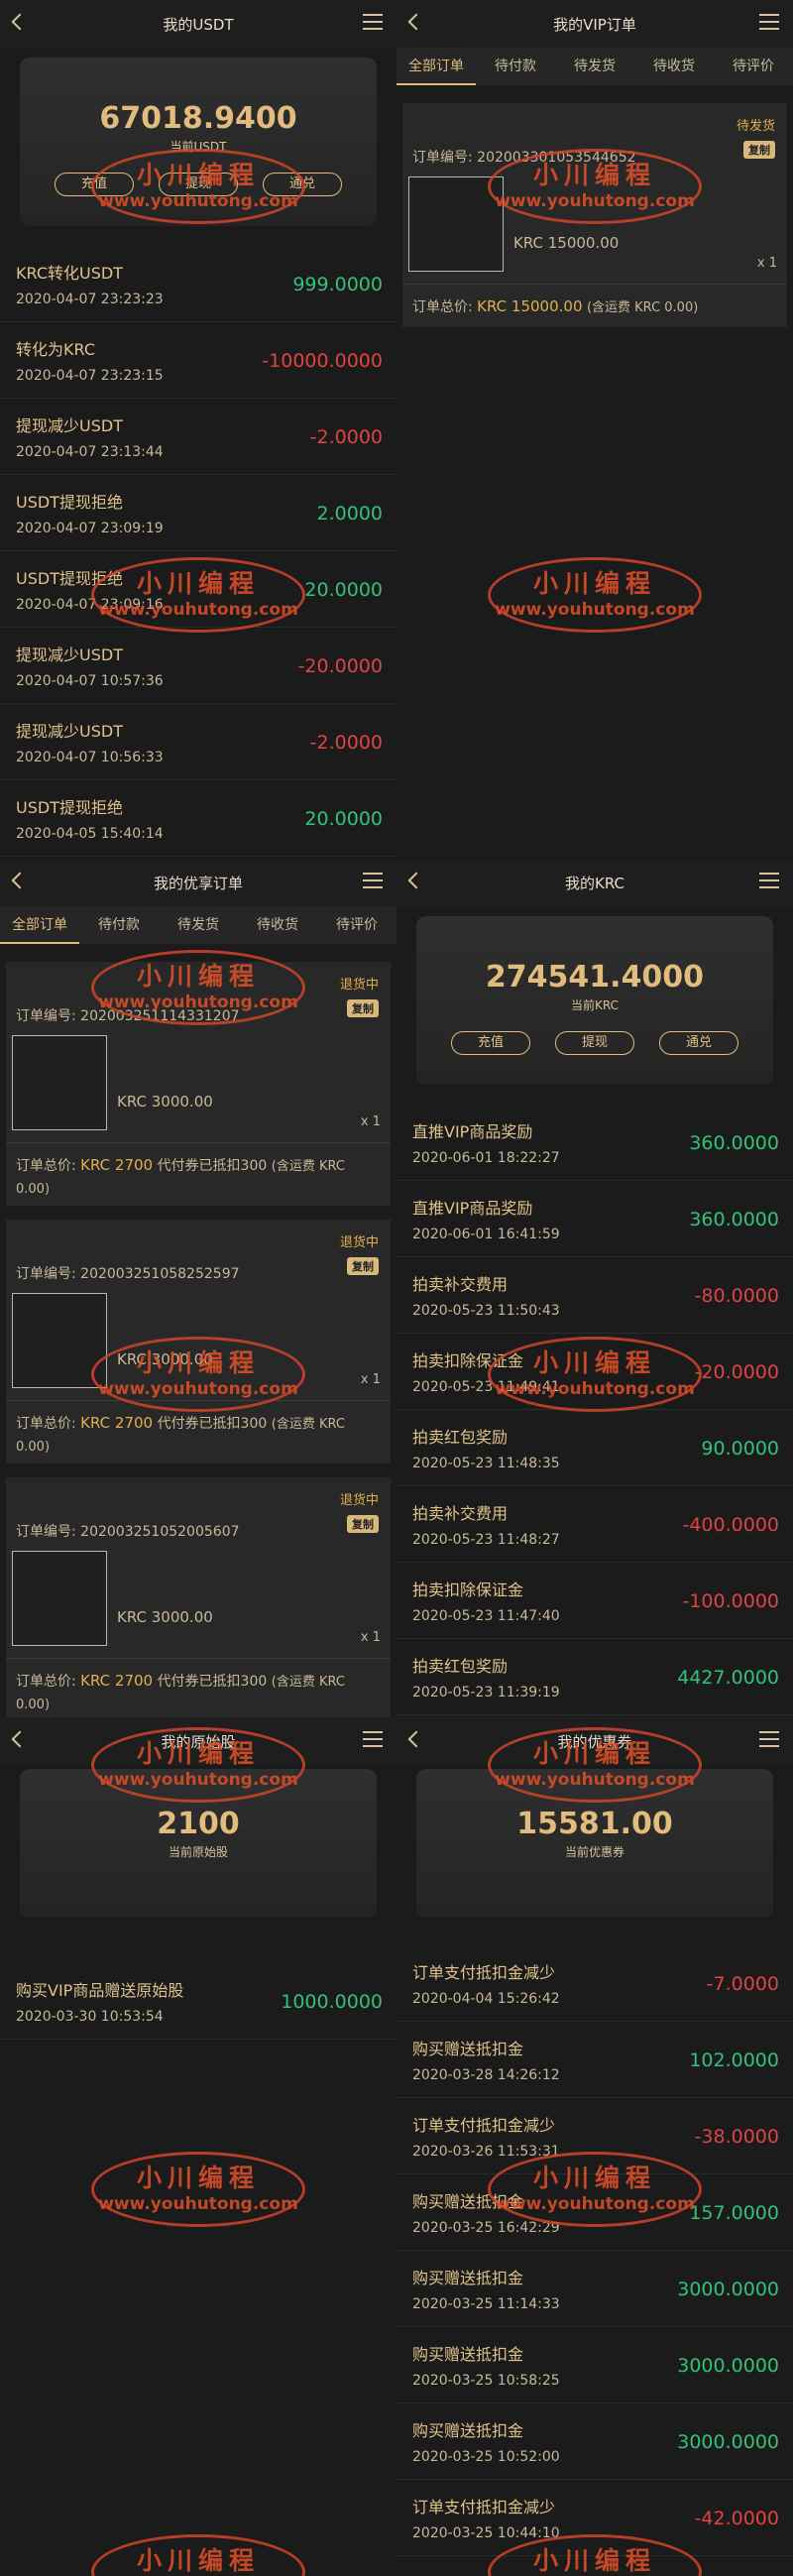 The image size is (793, 2576). I want to click on record-amount: 20.0000, so click(343, 819).